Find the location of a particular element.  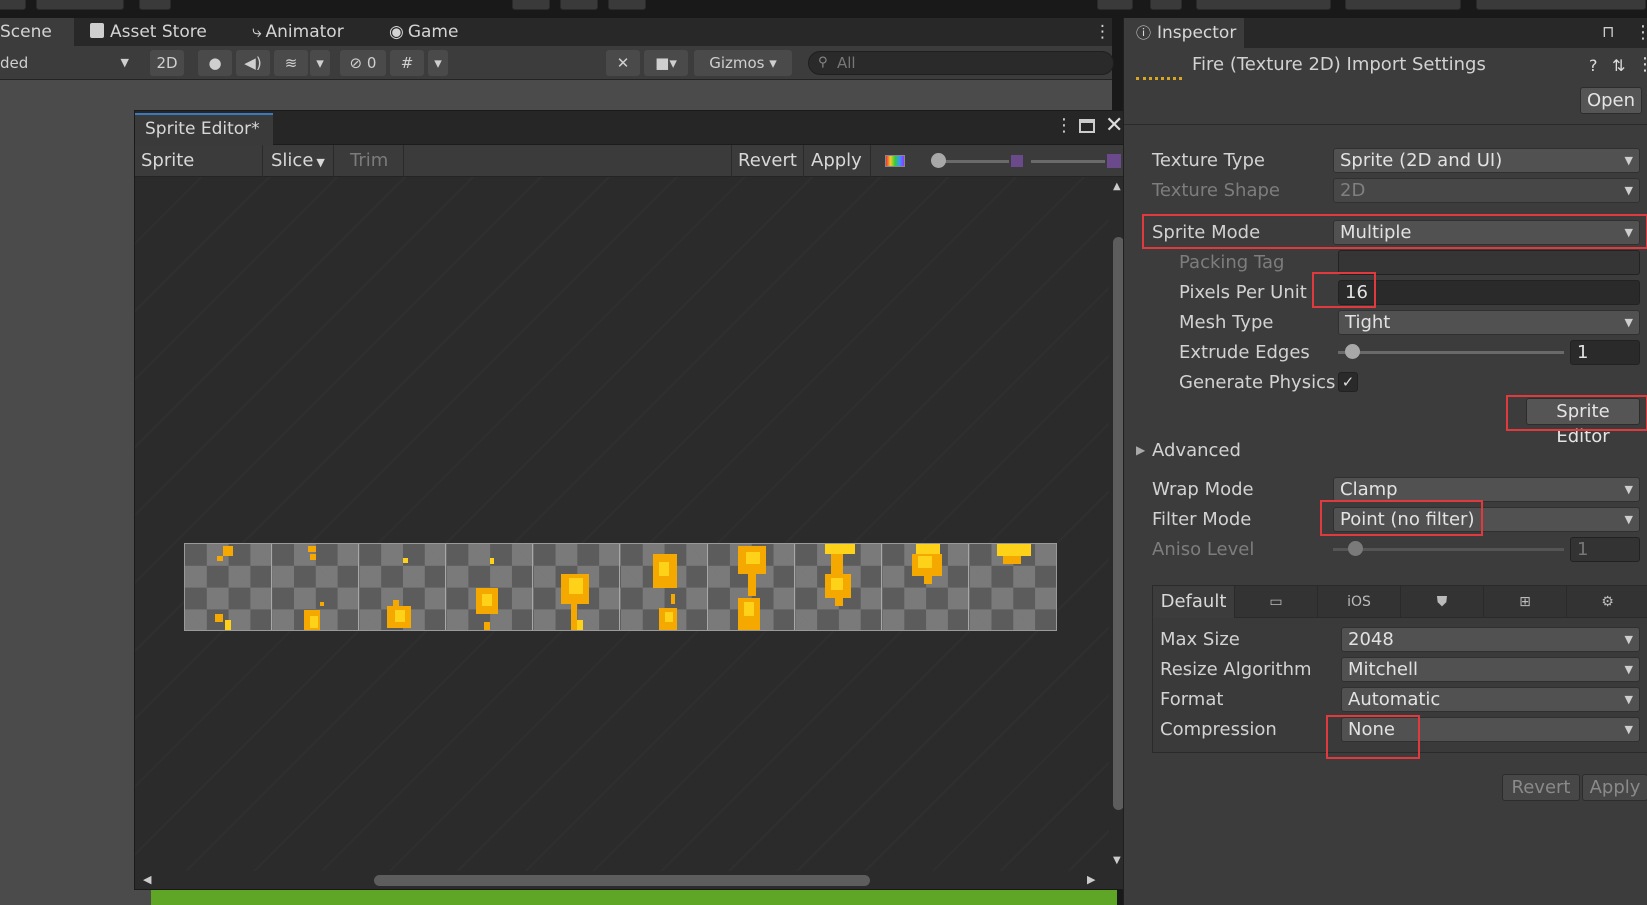

tab-animator: ⤷ Animator is located at coordinates (298, 32).